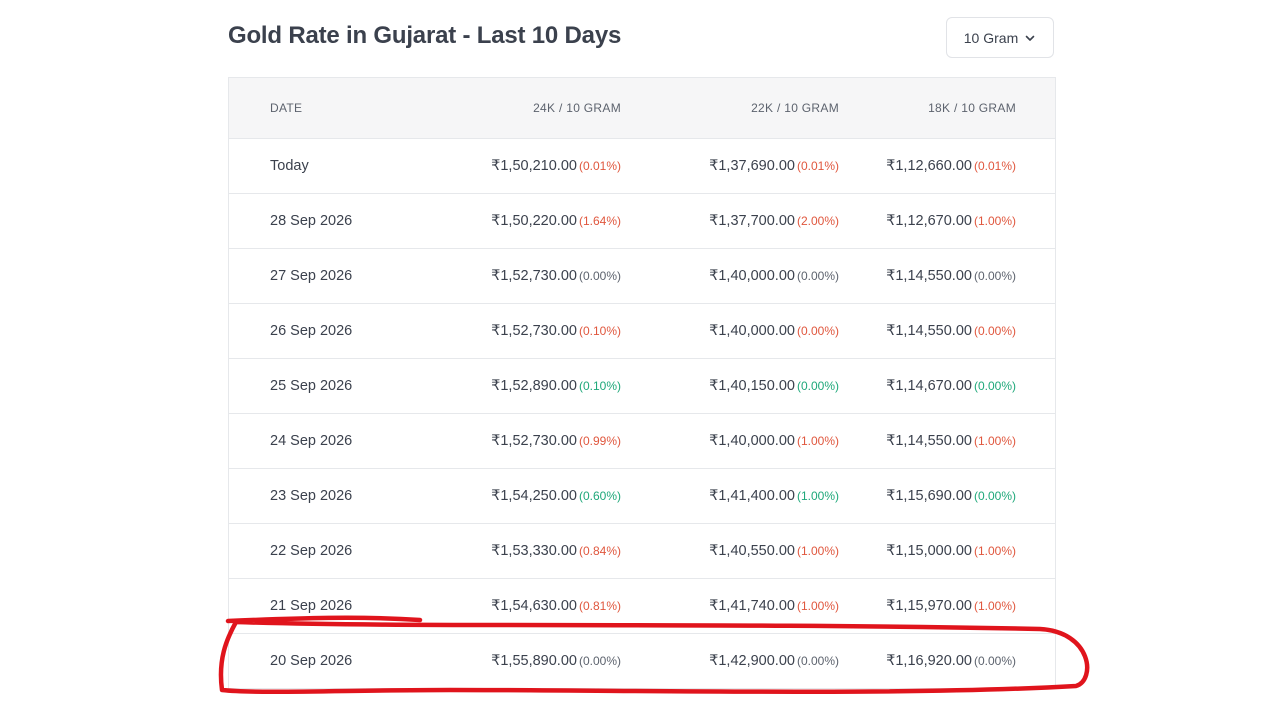 Image resolution: width=1280 pixels, height=720 pixels. I want to click on row-k22-cell: ₹1,41,740.00 (1.00%), so click(730, 606).